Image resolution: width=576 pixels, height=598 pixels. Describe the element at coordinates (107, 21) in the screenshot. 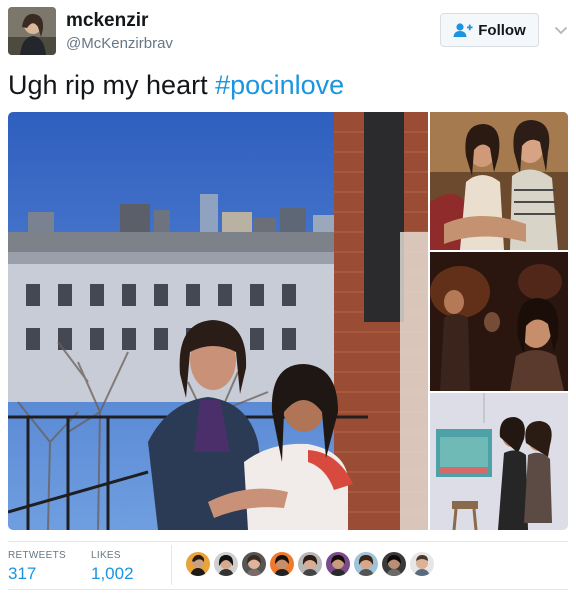

I see `display-name: mckenzir` at that location.